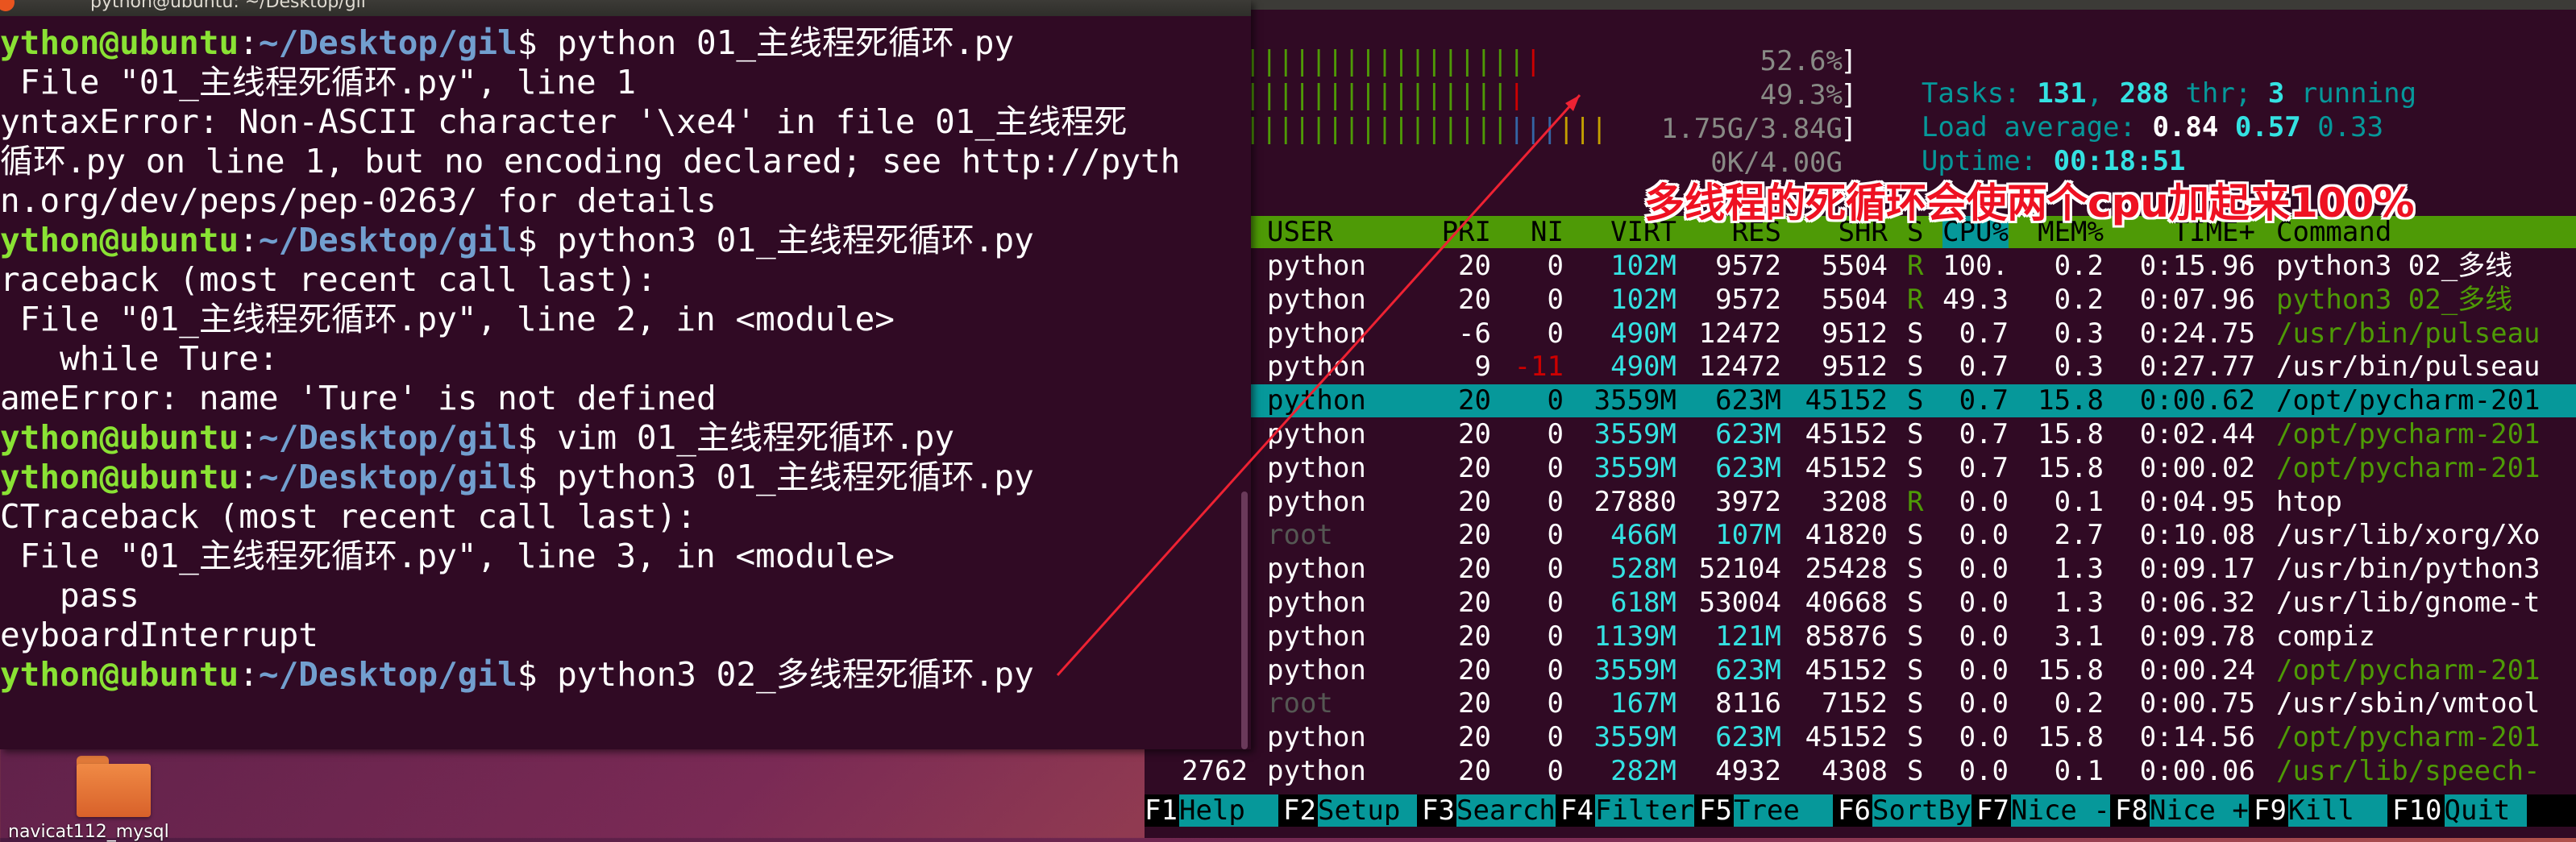 This screenshot has width=2576, height=842. I want to click on process-mem: 2.7, so click(2079, 536).